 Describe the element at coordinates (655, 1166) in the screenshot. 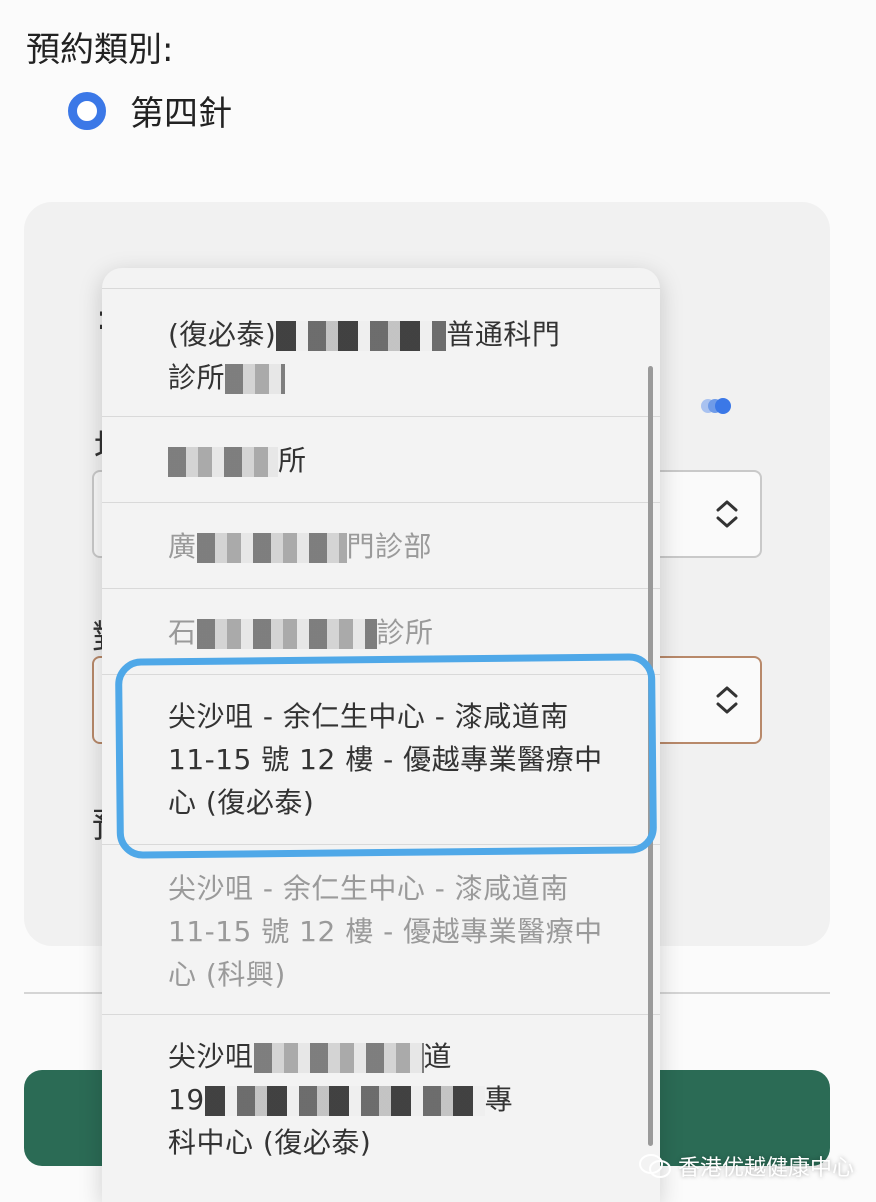

I see `wechat-icon` at that location.